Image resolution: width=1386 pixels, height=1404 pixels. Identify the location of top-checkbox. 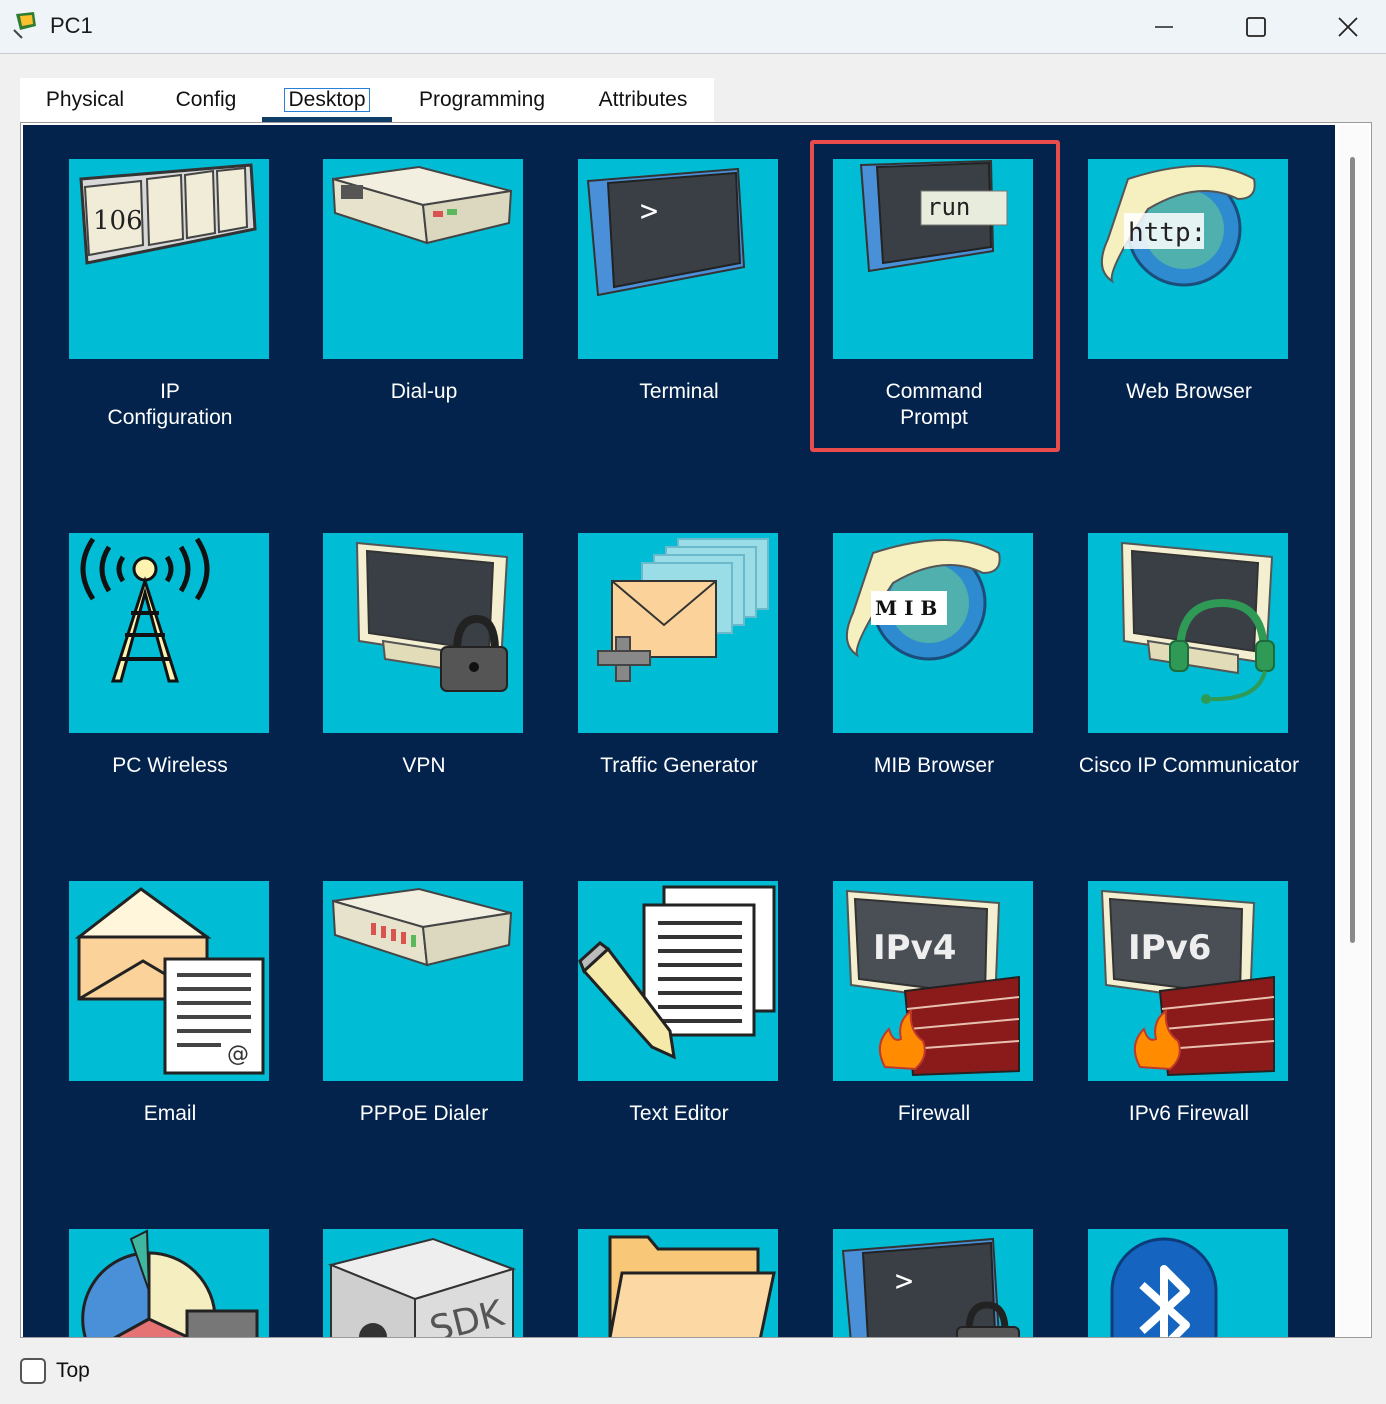
(33, 1371).